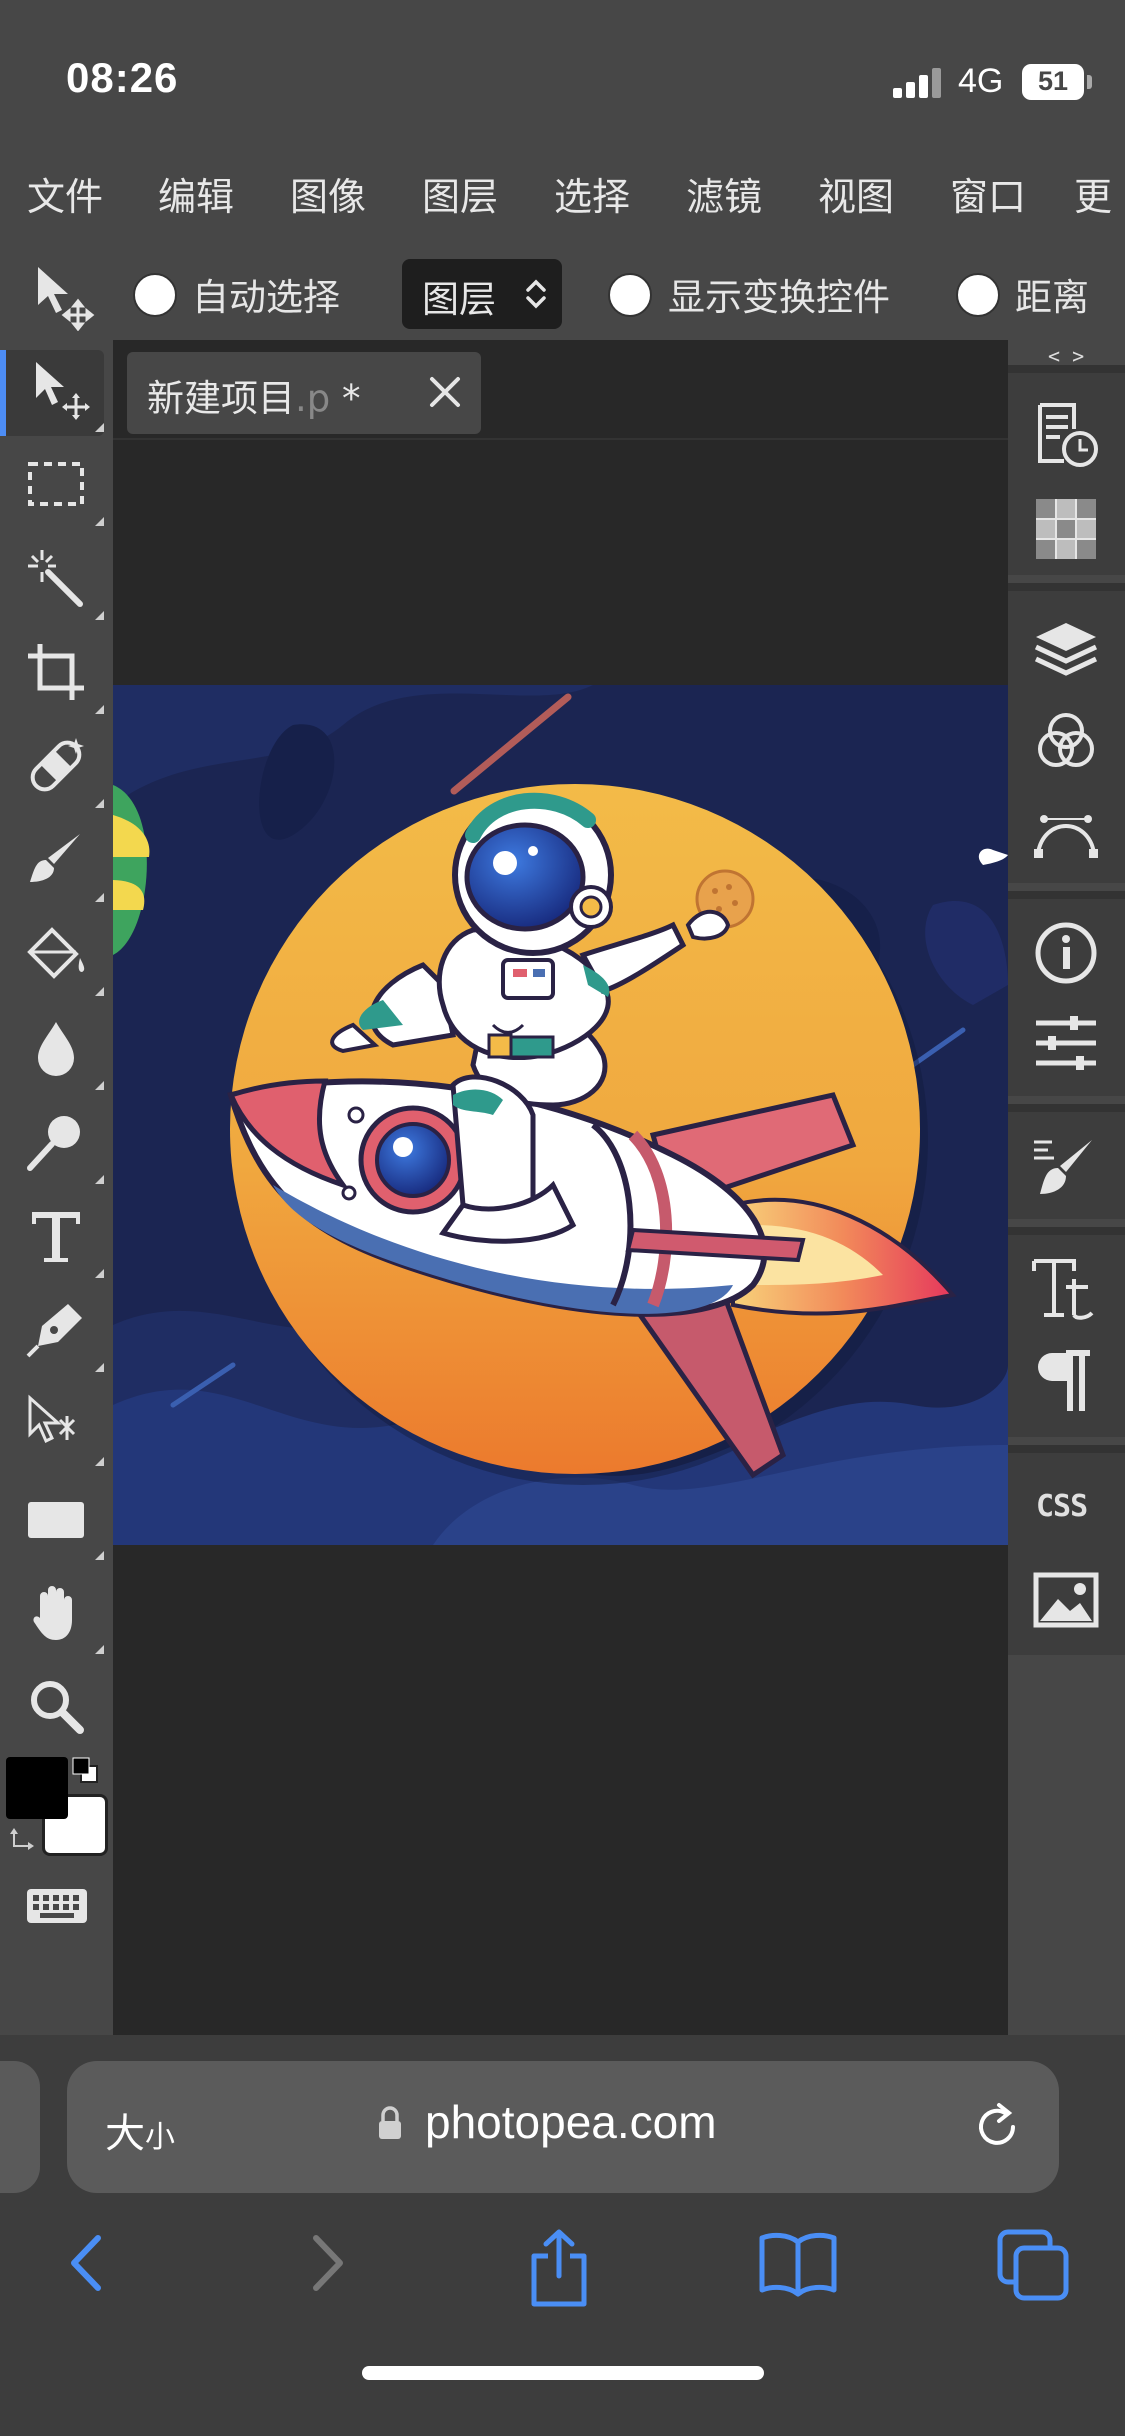 Image resolution: width=1125 pixels, height=2436 pixels. I want to click on magnifier-icon, so click(57, 1707).